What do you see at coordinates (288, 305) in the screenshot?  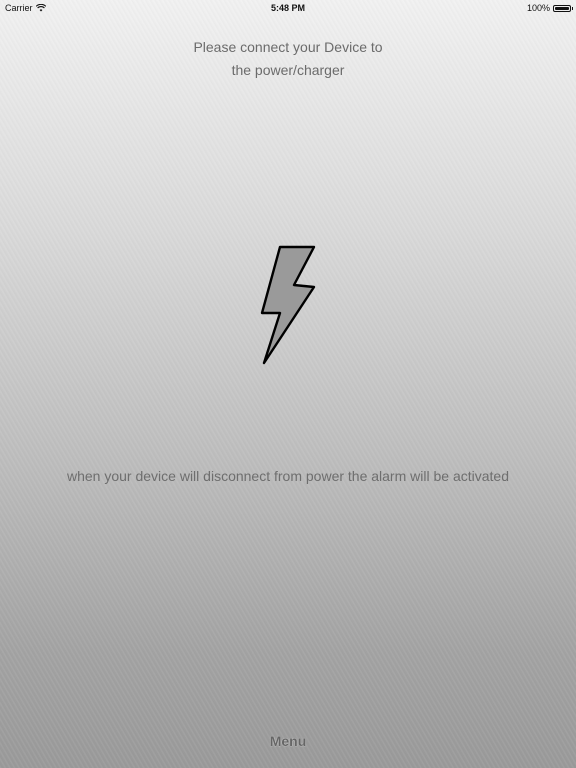 I see `lightning-bolt-icon` at bounding box center [288, 305].